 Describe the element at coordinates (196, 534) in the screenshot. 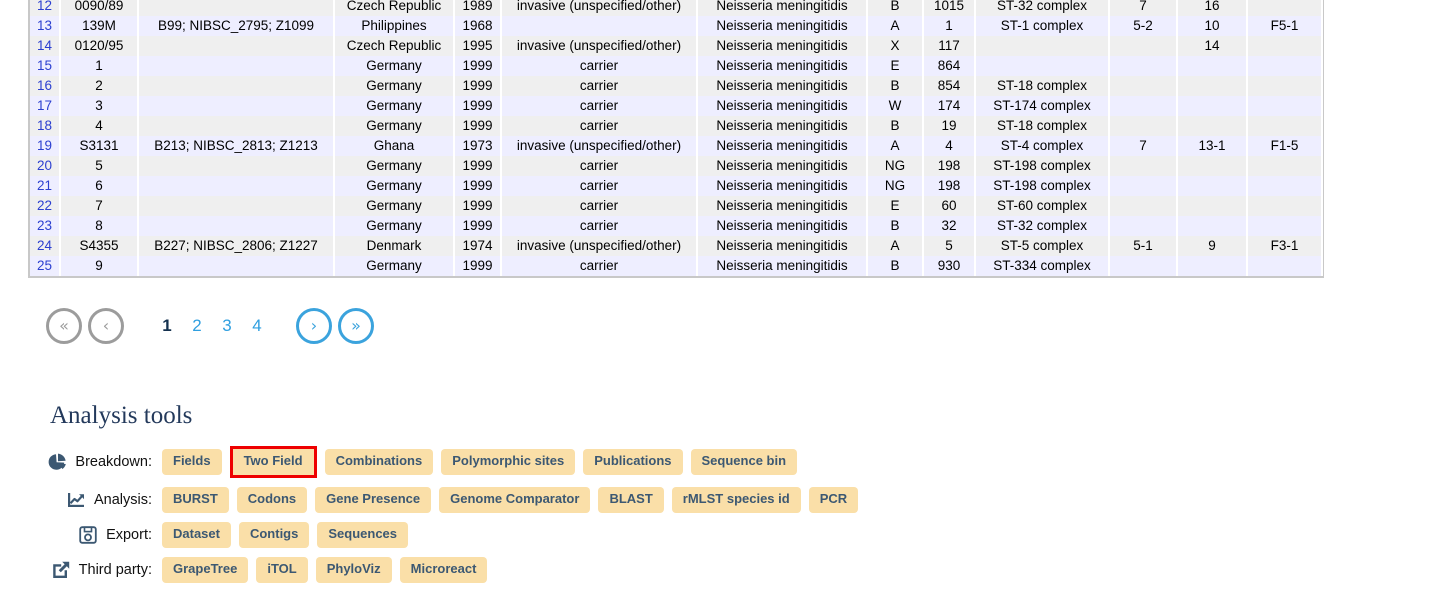

I see `tool-button-dataset: Dataset` at that location.